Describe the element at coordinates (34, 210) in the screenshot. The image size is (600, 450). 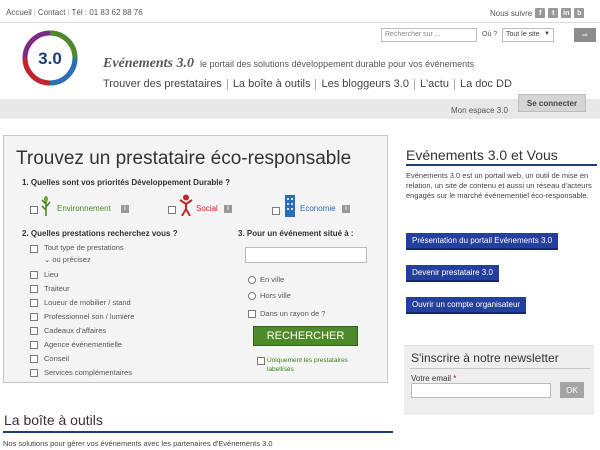
I see `environment-checkbox` at that location.